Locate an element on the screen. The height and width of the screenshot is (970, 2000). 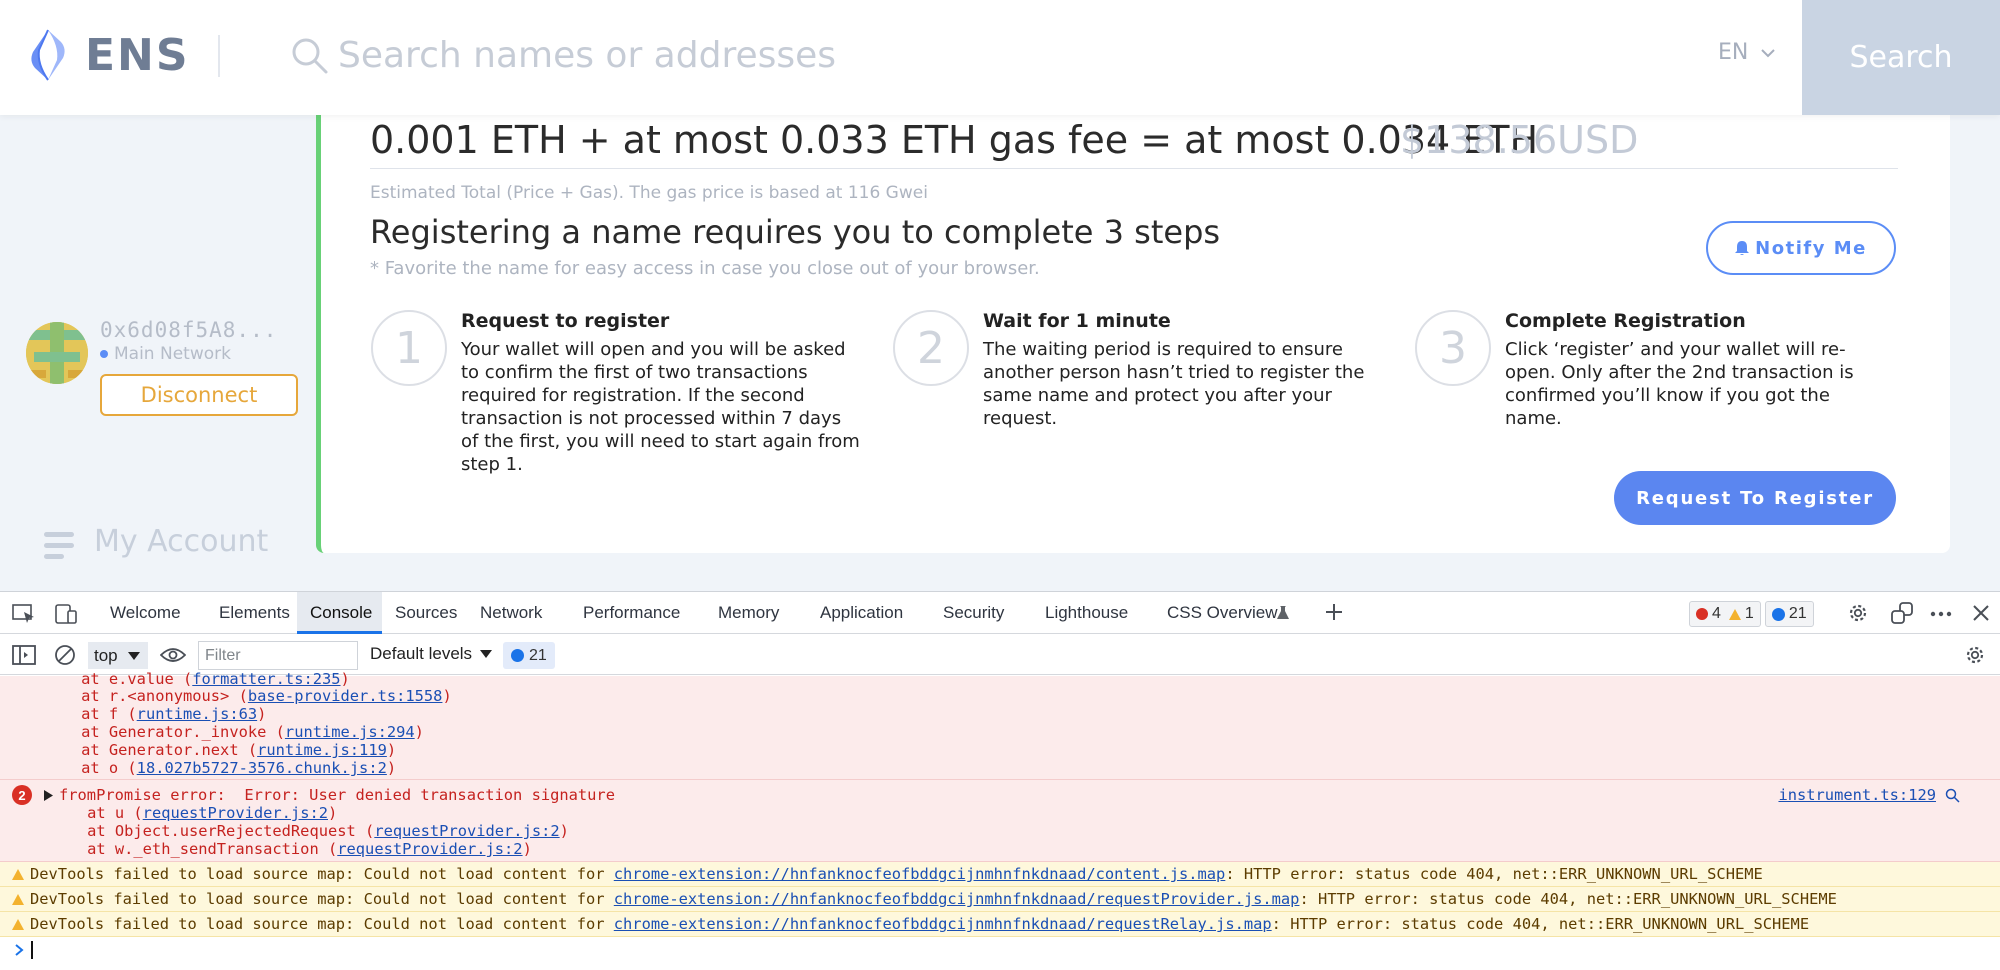
search-input is located at coordinates (988, 55).